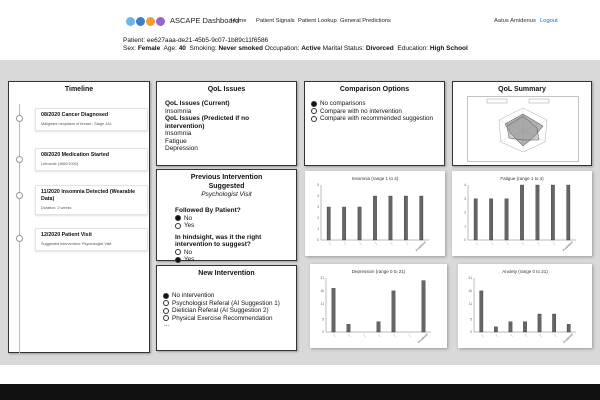 The width and height of the screenshot is (600, 400). Describe the element at coordinates (150, 21) in the screenshot. I see `logo-dot` at that location.